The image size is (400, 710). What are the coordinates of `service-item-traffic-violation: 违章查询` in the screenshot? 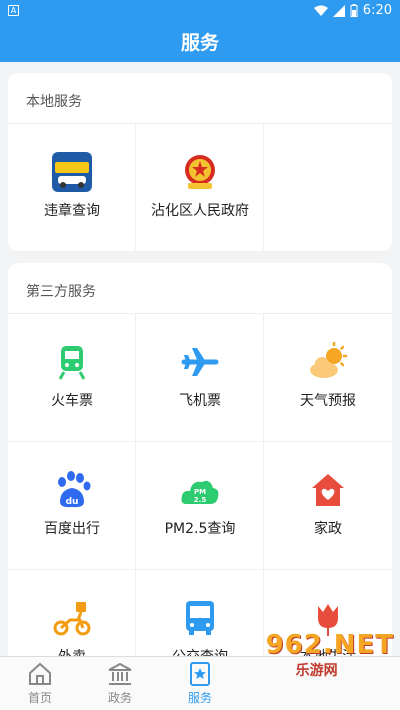 It's located at (72, 188).